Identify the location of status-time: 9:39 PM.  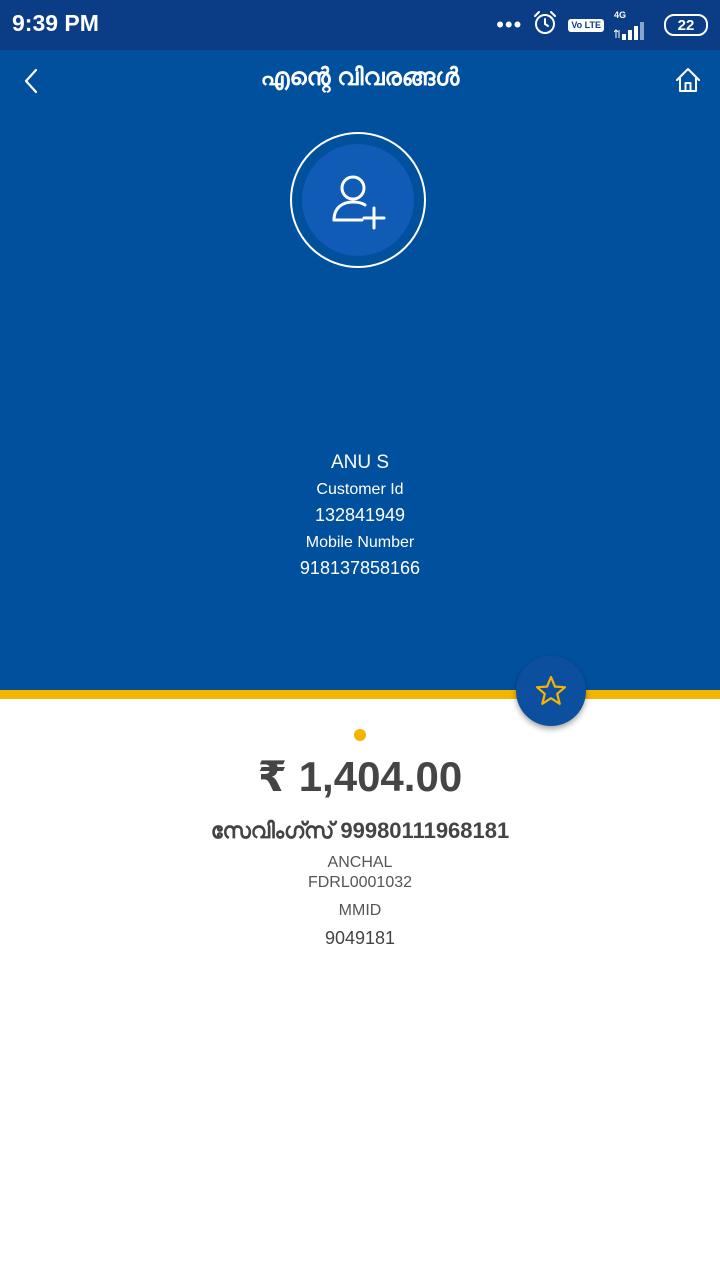
(55, 23).